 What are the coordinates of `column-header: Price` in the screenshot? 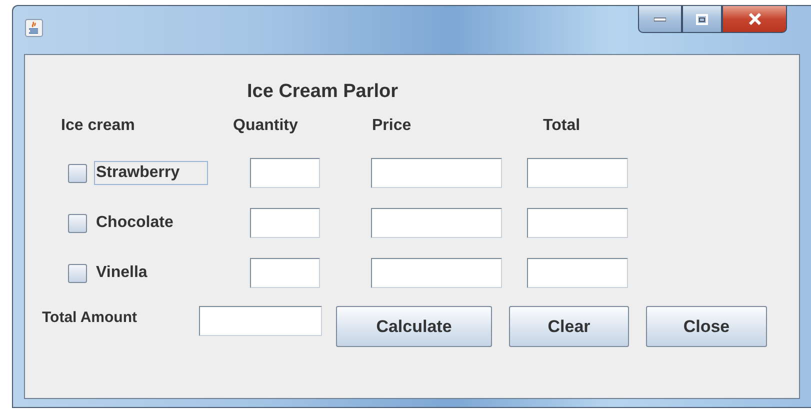 It's located at (392, 126).